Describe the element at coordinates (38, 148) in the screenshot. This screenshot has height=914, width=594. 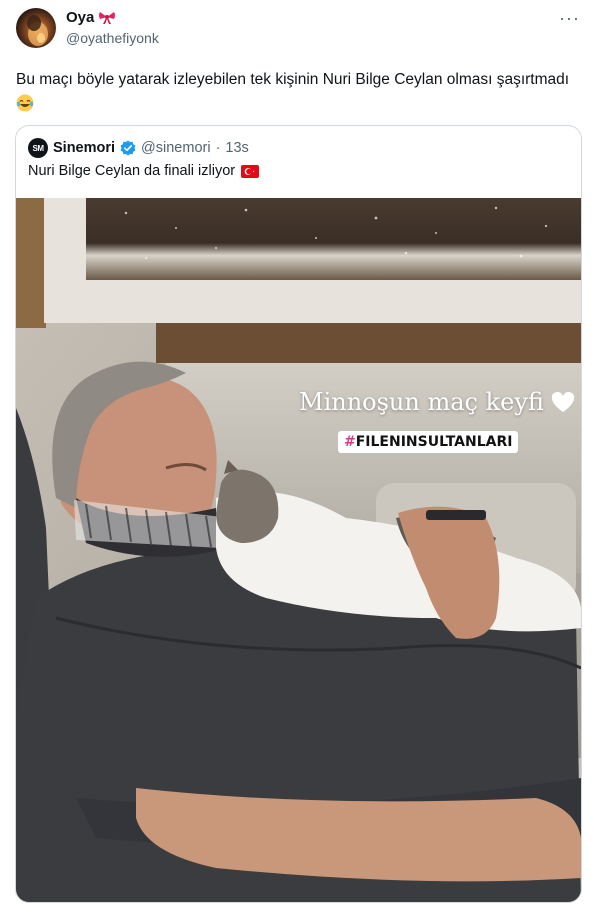
I see `quoted-avatar: SM` at that location.